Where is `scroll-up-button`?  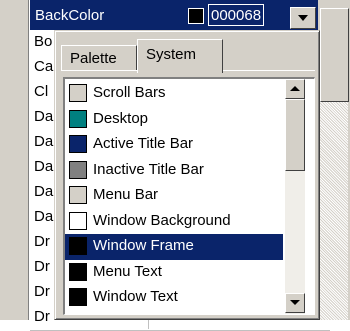
scroll-up-button is located at coordinates (295, 89).